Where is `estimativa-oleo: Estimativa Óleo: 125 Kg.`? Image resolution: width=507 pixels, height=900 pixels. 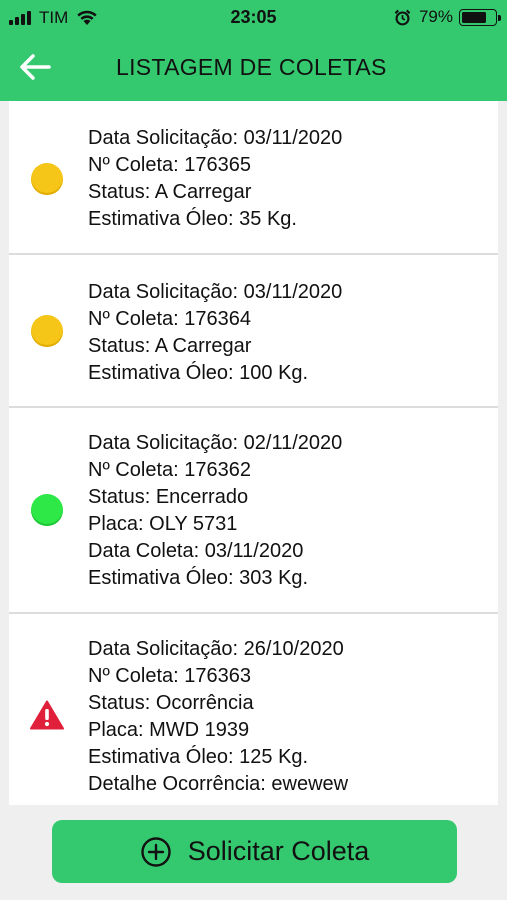
estimativa-oleo: Estimativa Óleo: 125 Kg. is located at coordinates (198, 757).